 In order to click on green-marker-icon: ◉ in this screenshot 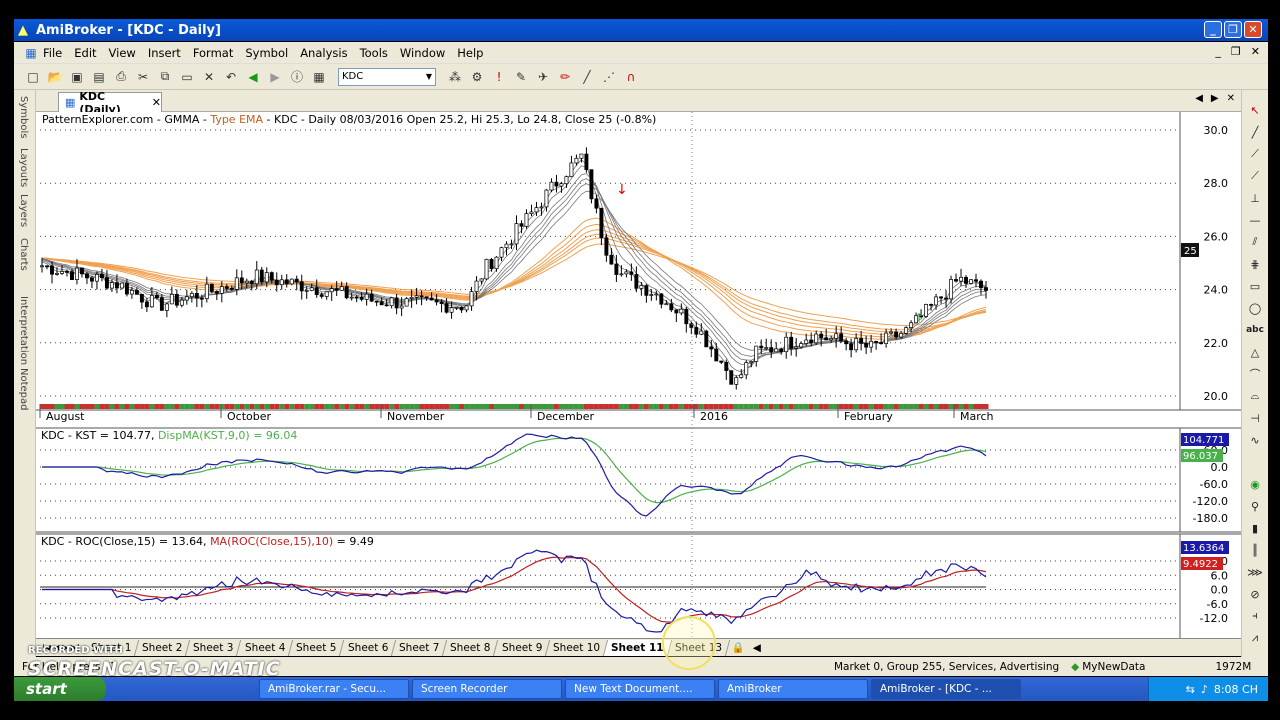, I will do `click(1255, 484)`.